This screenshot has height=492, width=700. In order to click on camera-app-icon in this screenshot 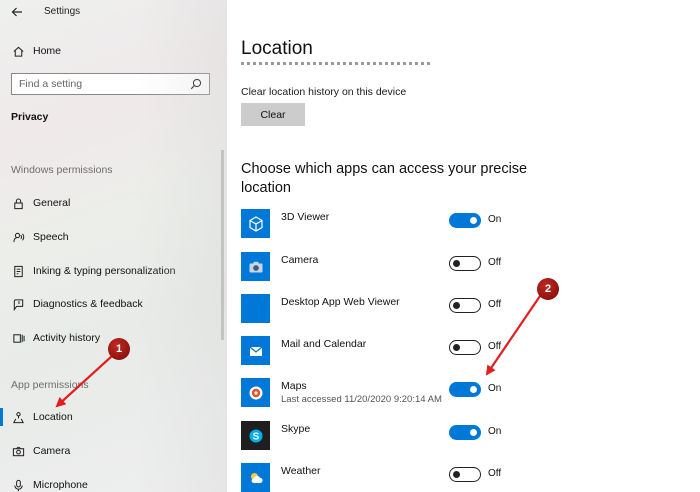, I will do `click(255, 266)`.